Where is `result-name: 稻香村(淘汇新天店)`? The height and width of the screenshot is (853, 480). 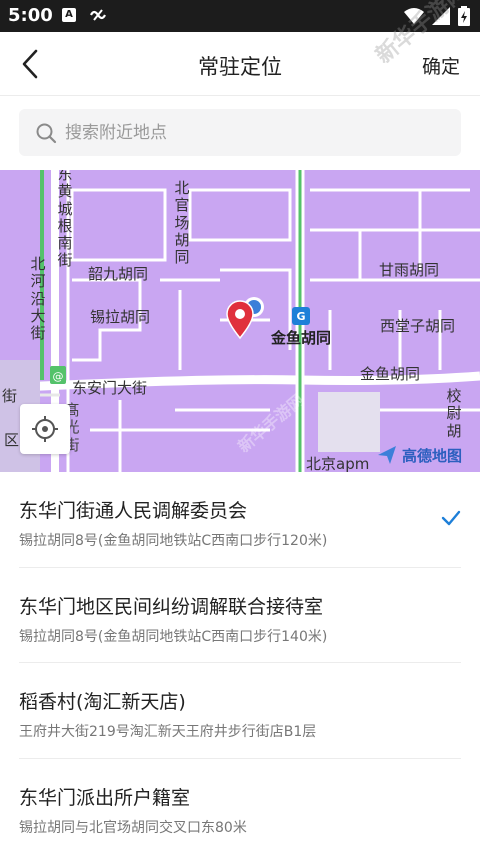 result-name: 稻香村(淘汇新天店) is located at coordinates (102, 702).